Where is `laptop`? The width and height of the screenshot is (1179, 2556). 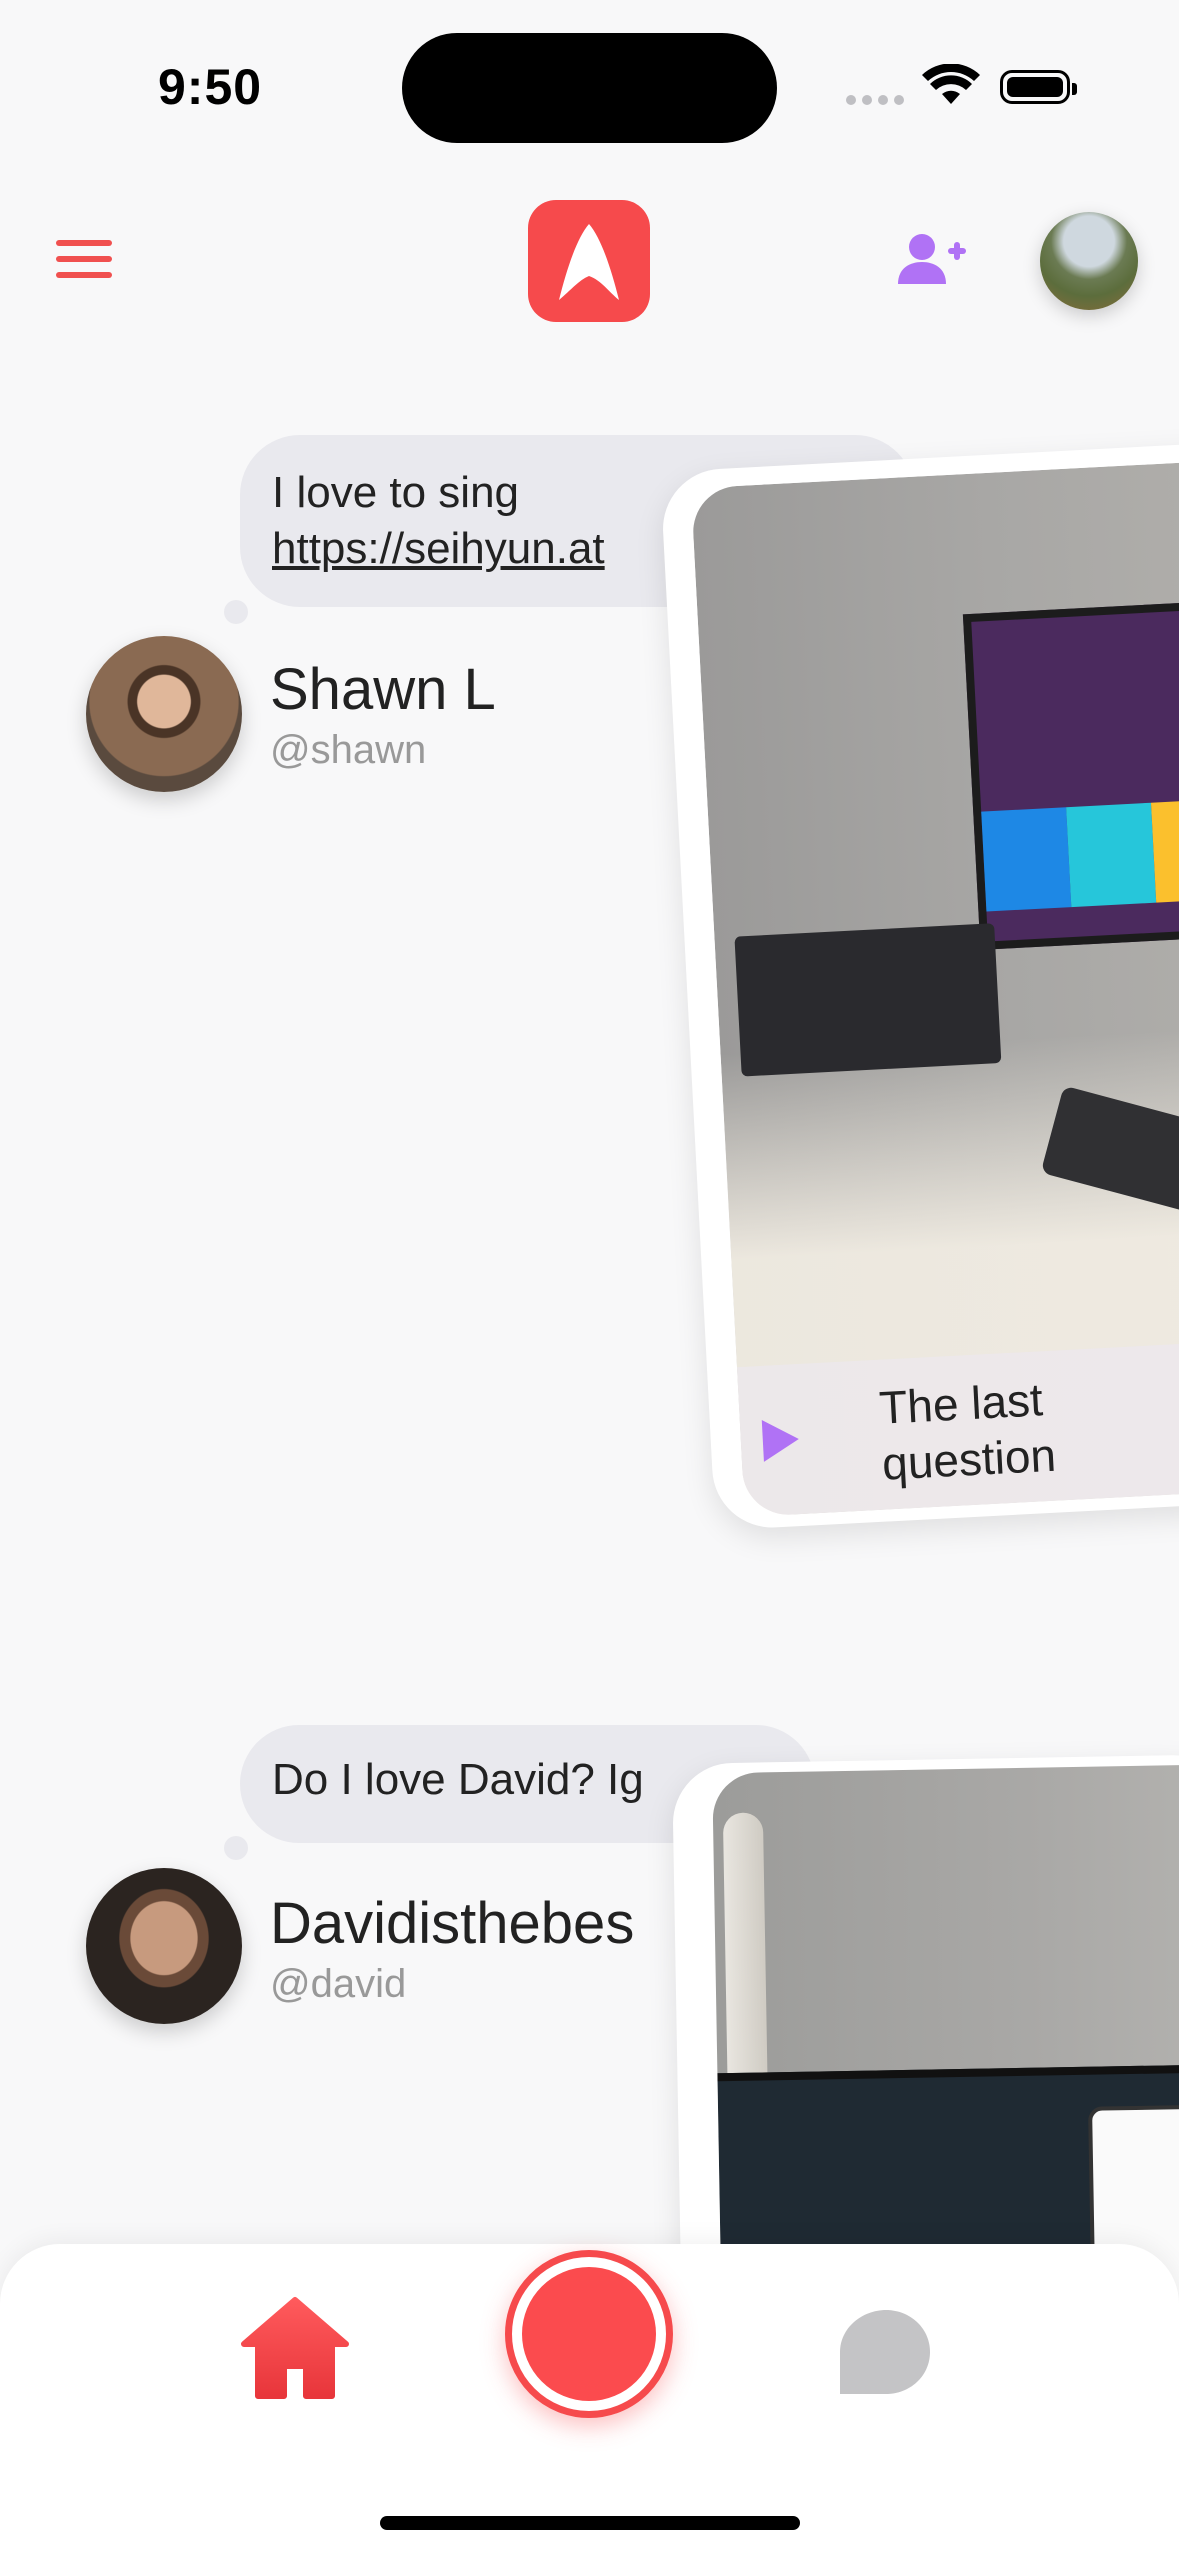 laptop is located at coordinates (868, 1000).